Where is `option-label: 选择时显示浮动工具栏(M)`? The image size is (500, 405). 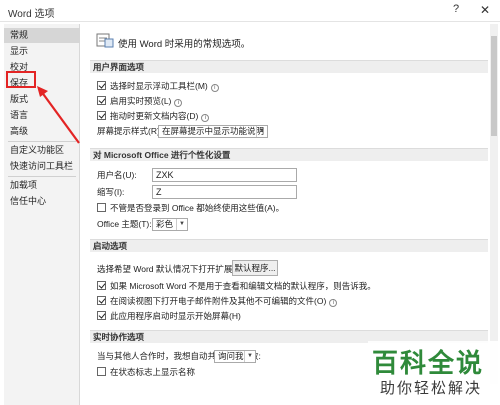
option-label: 选择时显示浮动工具栏(M) is located at coordinates (159, 86).